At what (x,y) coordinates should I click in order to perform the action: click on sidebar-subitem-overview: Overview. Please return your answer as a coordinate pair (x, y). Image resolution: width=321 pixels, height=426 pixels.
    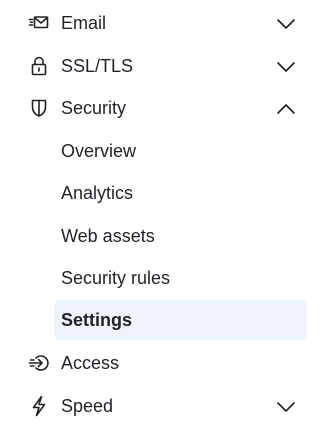
    Looking at the image, I should click on (180, 151).